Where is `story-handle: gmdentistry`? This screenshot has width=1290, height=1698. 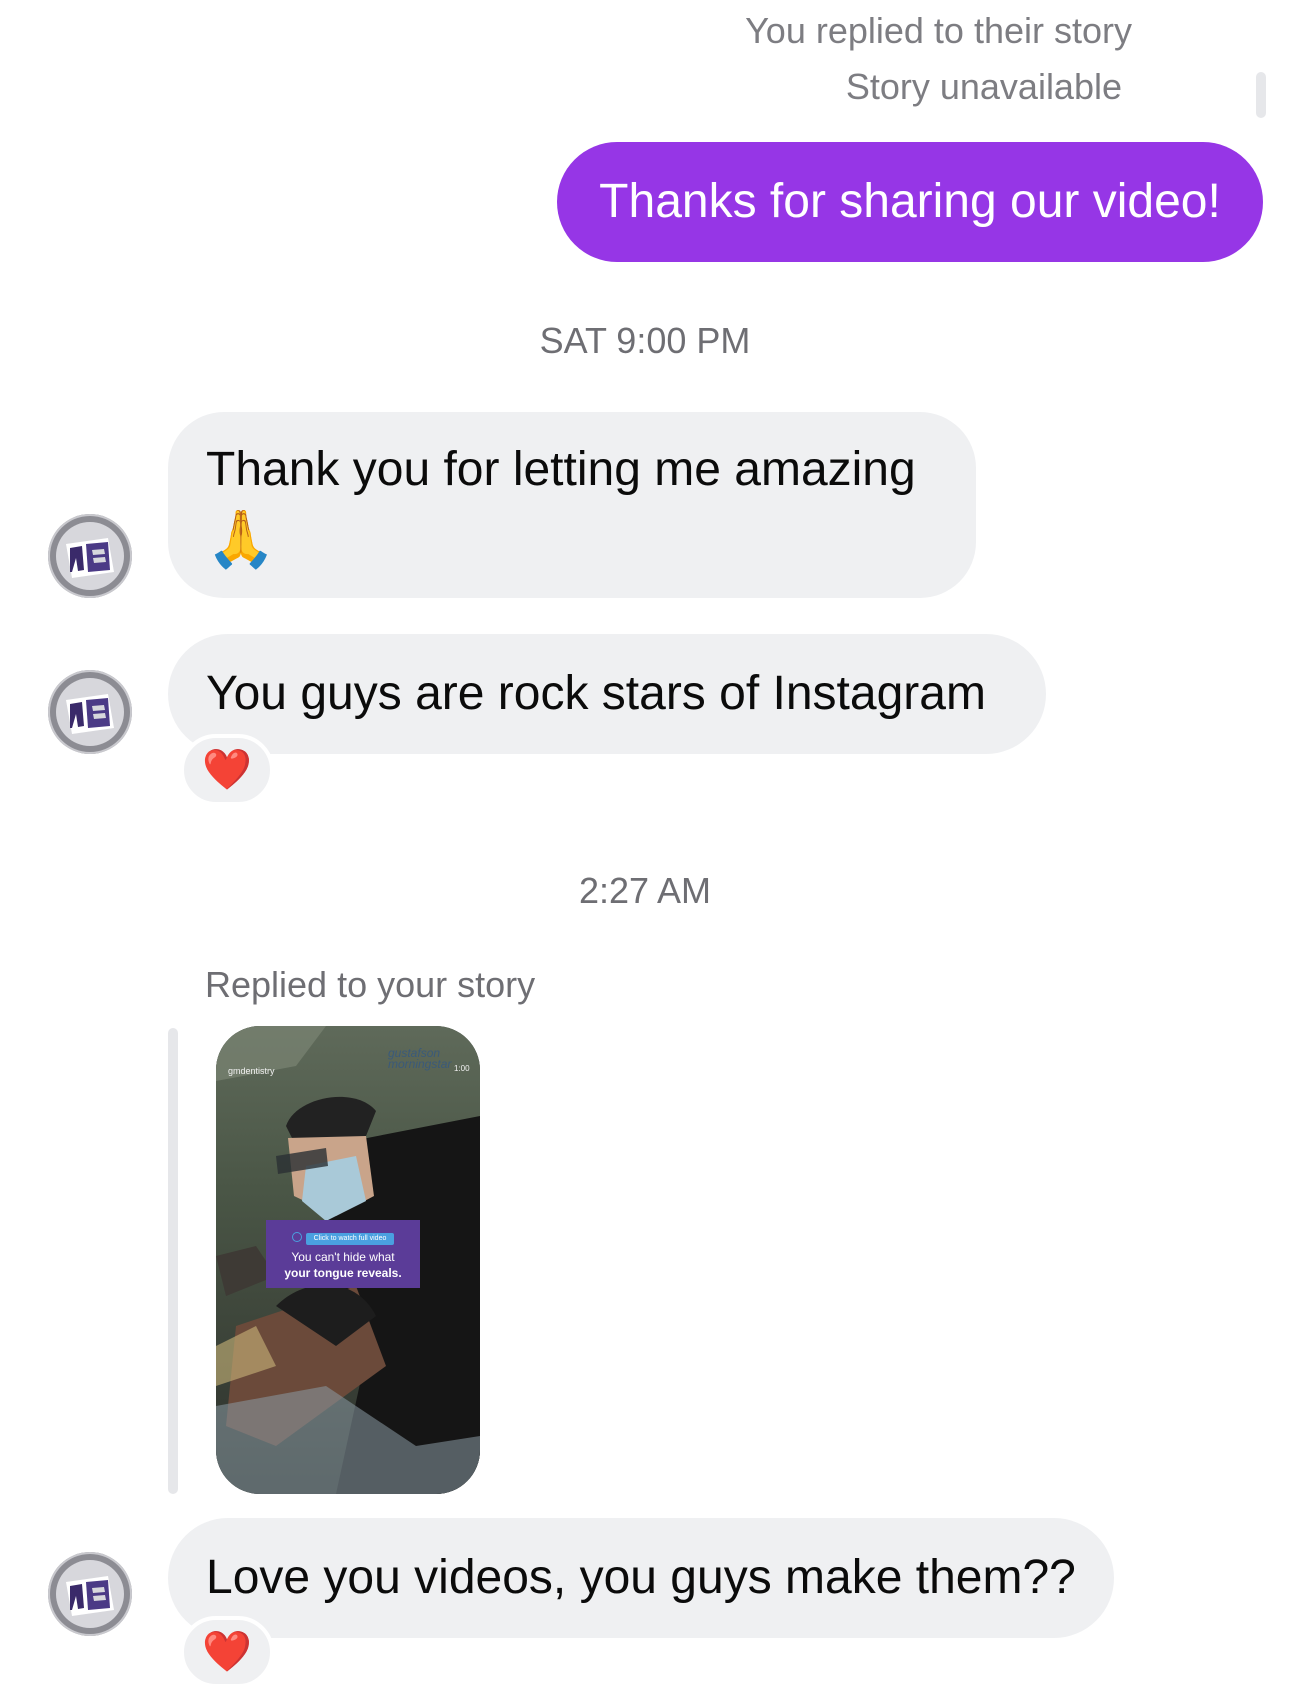 story-handle: gmdentistry is located at coordinates (251, 1071).